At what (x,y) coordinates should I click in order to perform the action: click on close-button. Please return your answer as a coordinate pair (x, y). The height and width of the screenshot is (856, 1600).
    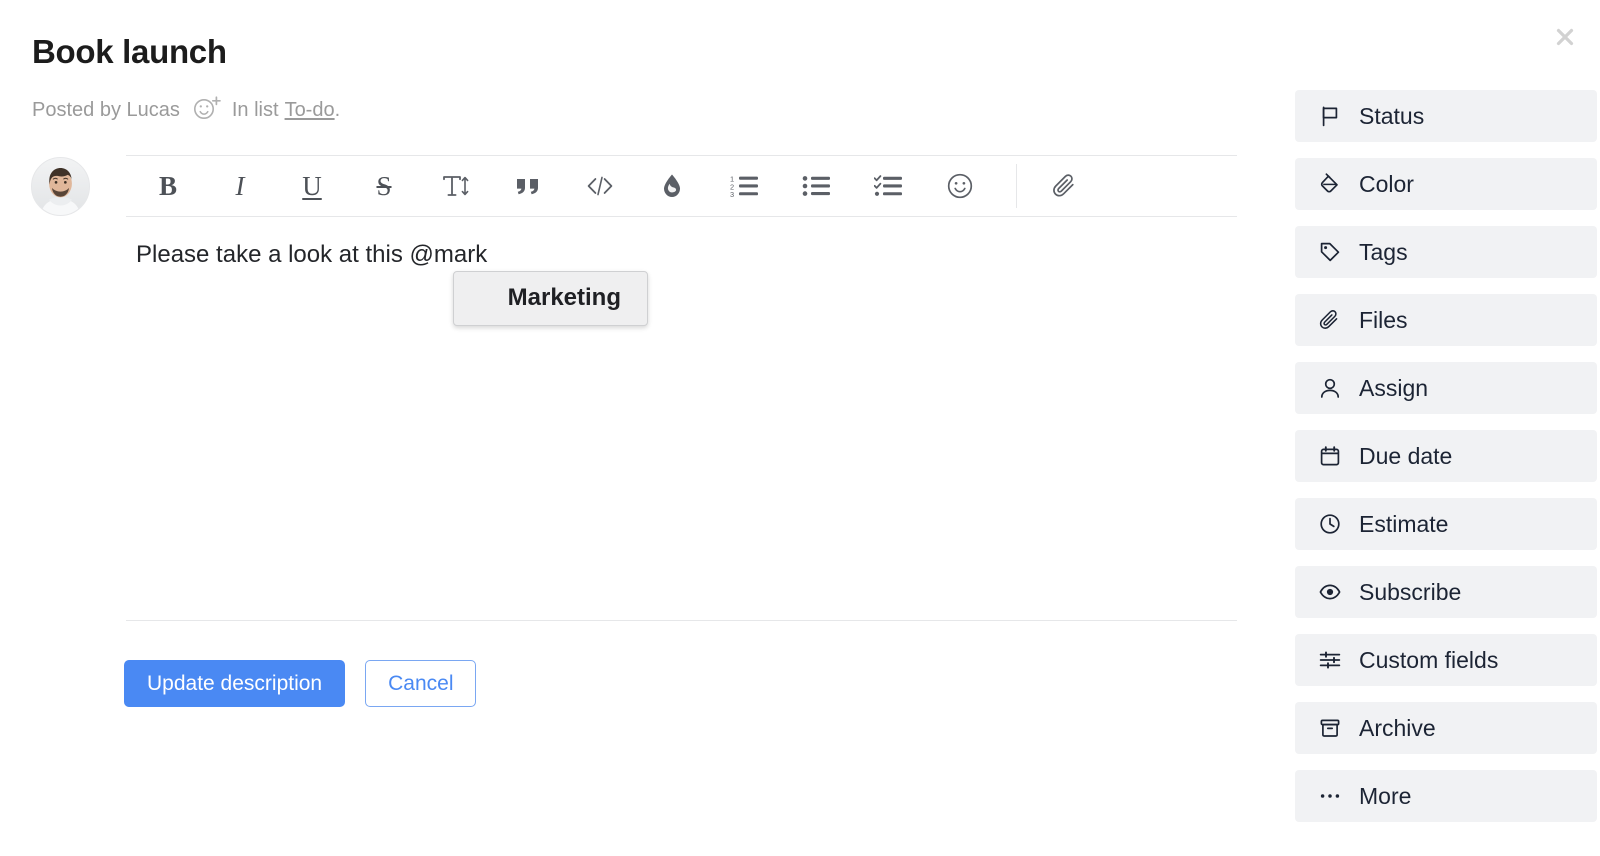
    Looking at the image, I should click on (1565, 37).